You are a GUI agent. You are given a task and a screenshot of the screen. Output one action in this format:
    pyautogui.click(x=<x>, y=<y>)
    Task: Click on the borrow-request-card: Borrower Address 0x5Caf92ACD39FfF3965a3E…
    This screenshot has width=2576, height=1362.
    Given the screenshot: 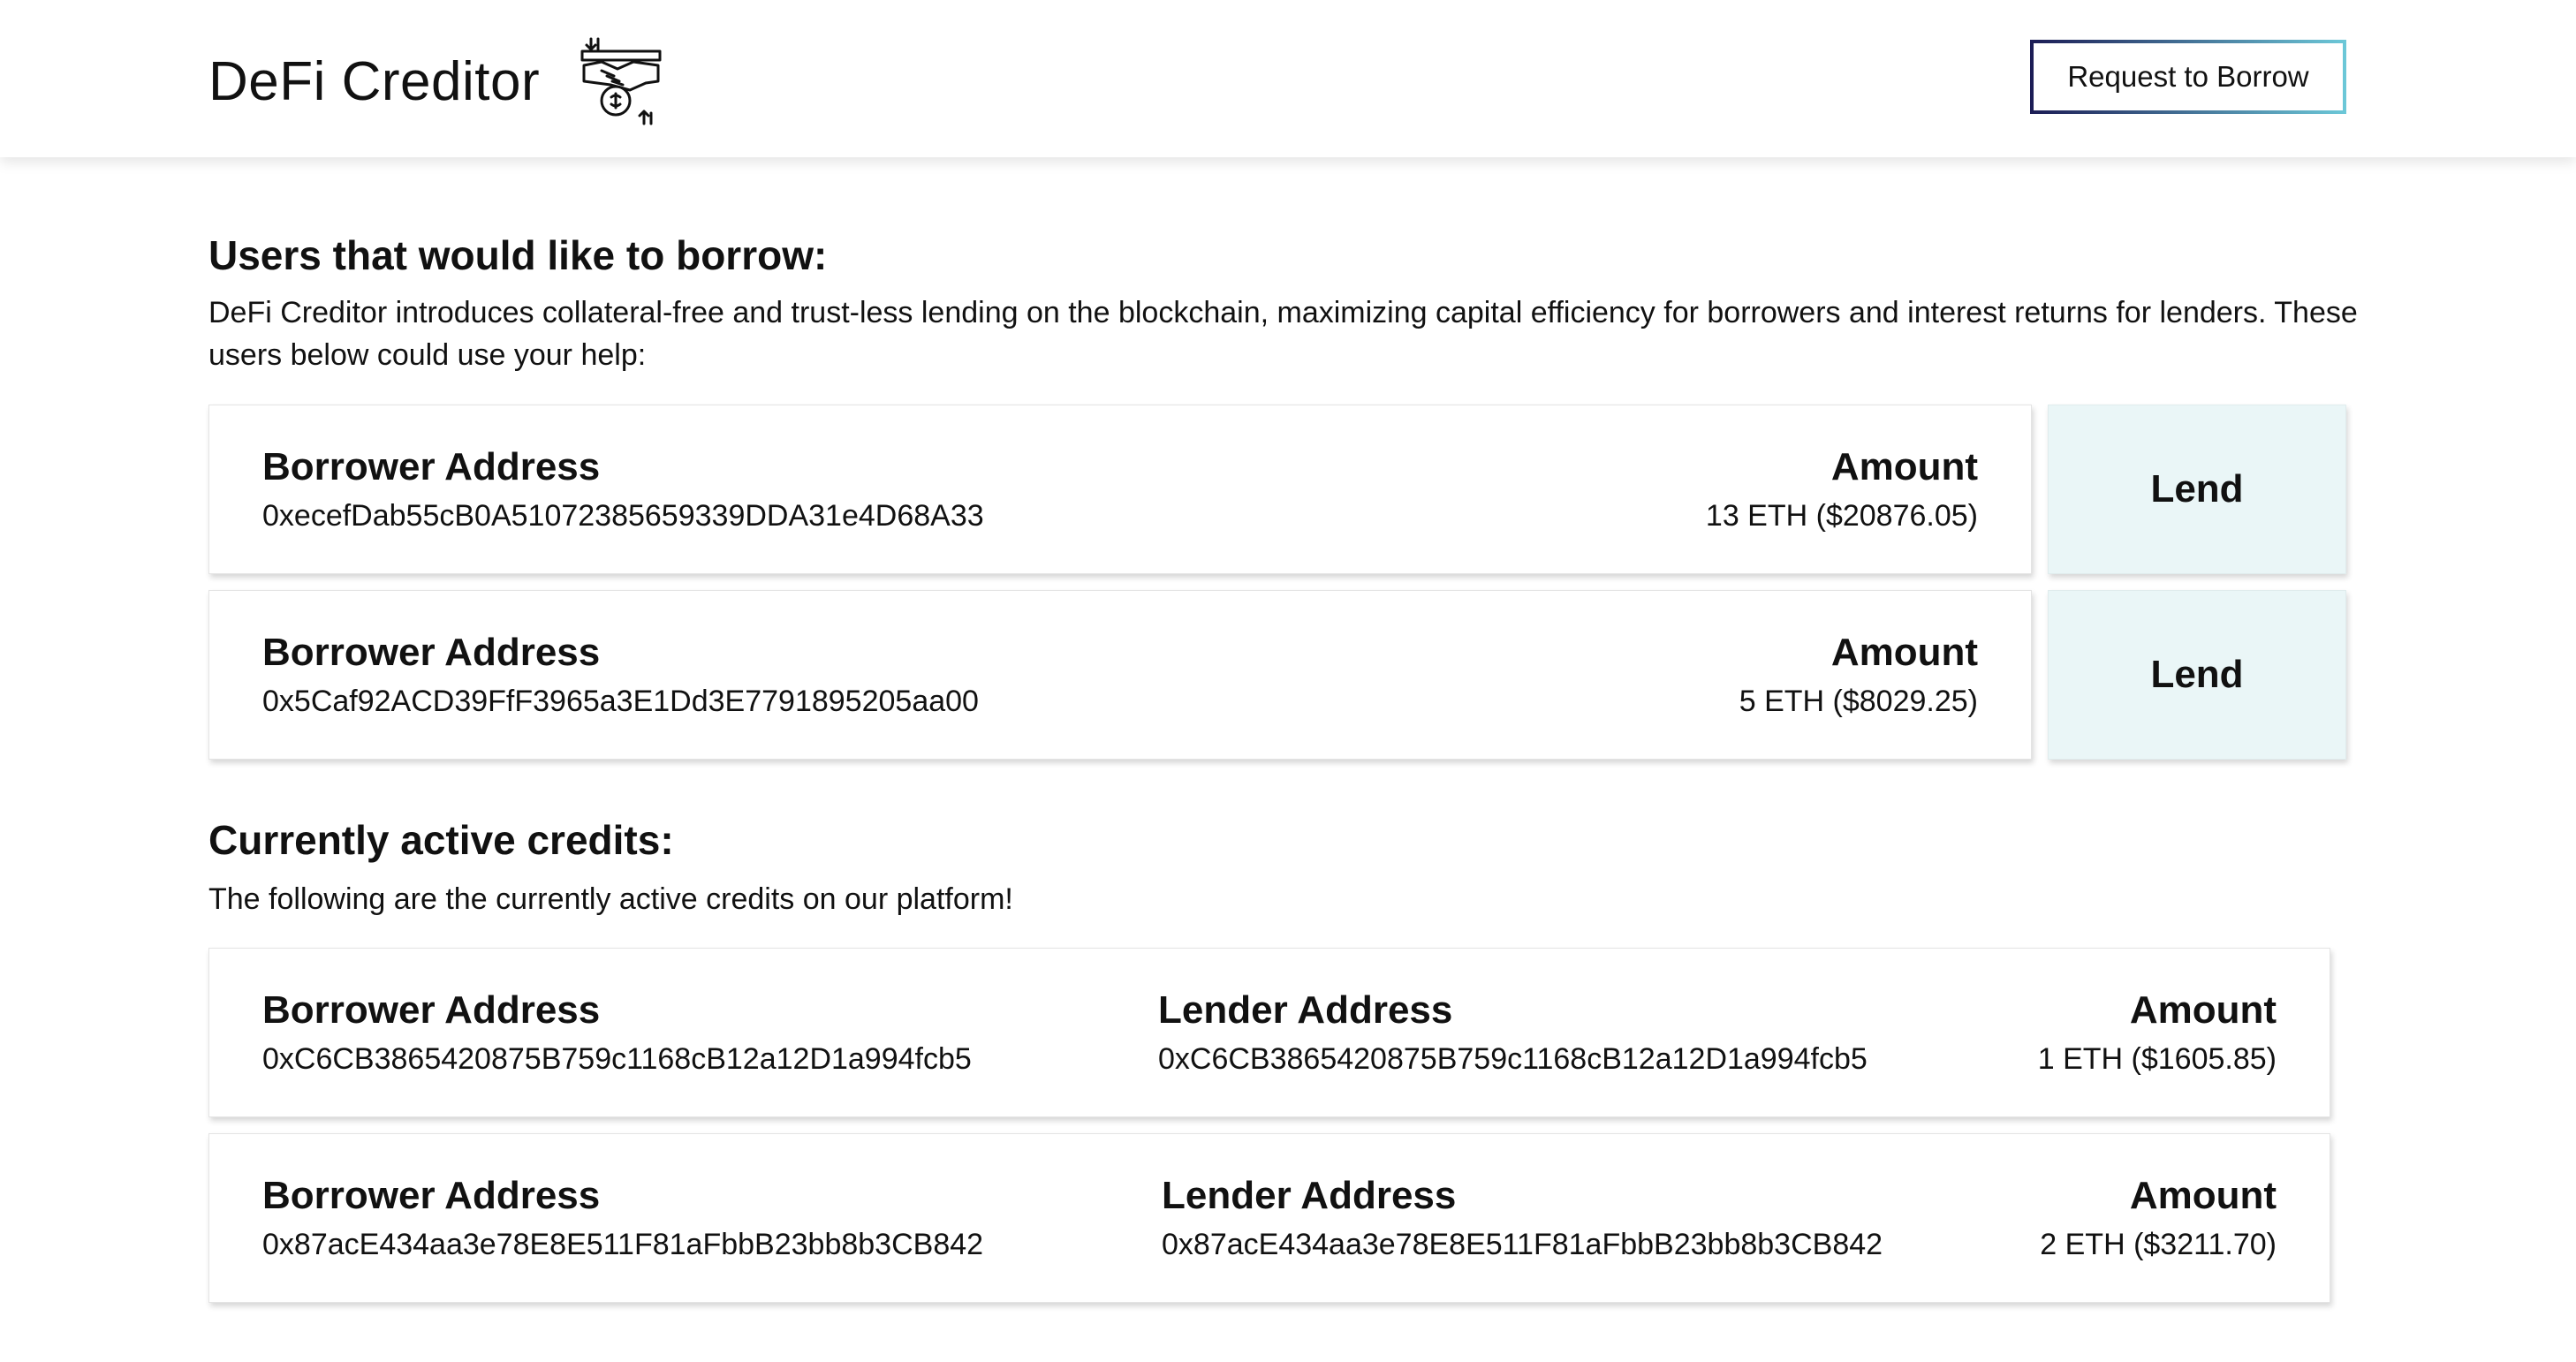 What is the action you would take?
    pyautogui.click(x=1120, y=675)
    